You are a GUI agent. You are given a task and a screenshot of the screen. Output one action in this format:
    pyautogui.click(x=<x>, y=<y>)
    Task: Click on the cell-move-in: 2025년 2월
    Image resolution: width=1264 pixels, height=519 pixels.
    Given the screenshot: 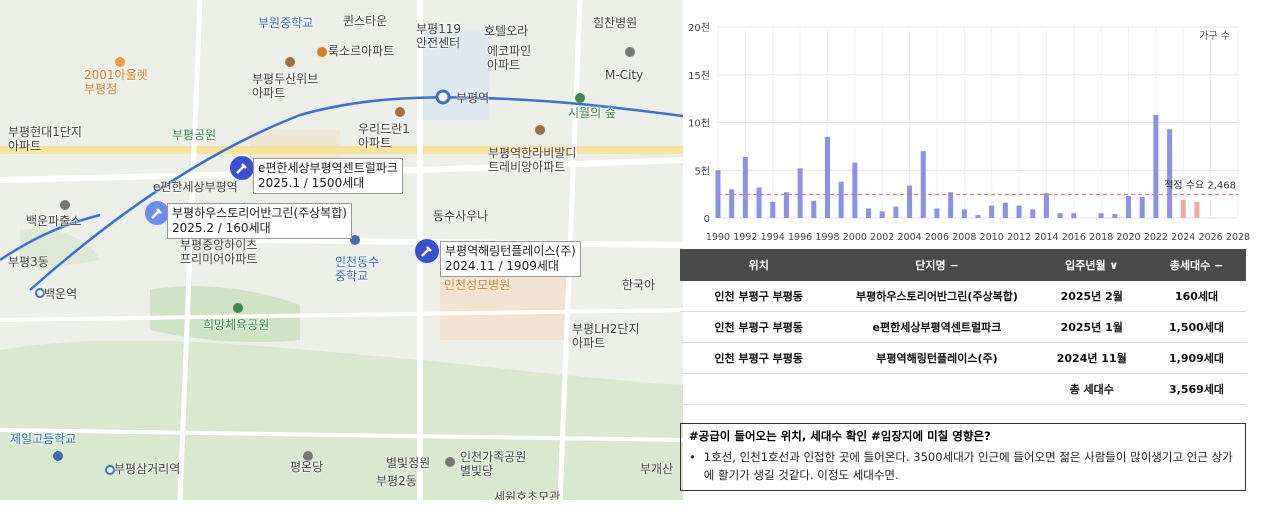 What is the action you would take?
    pyautogui.click(x=1092, y=296)
    